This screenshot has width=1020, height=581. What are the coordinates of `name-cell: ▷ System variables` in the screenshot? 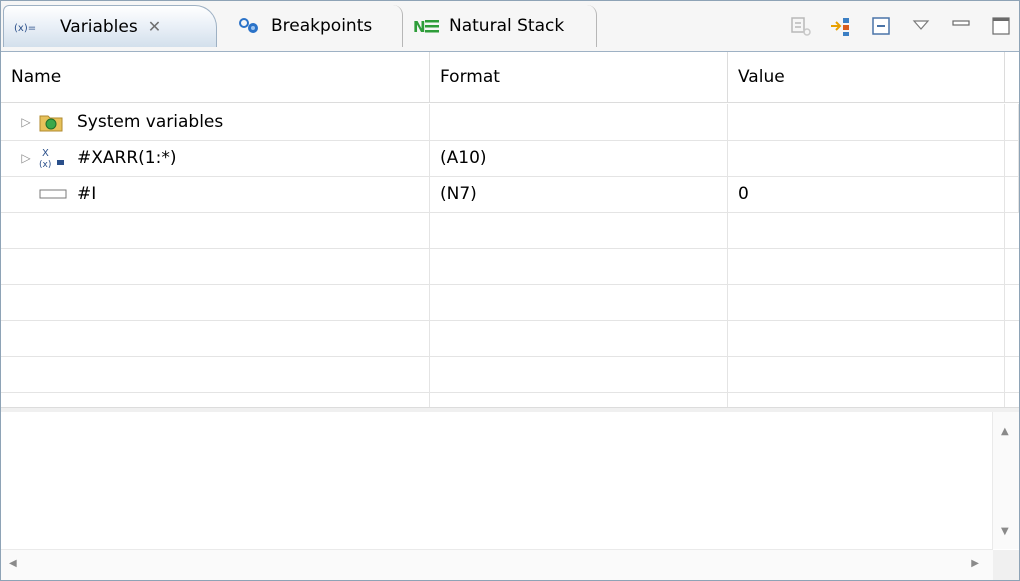 It's located at (215, 122).